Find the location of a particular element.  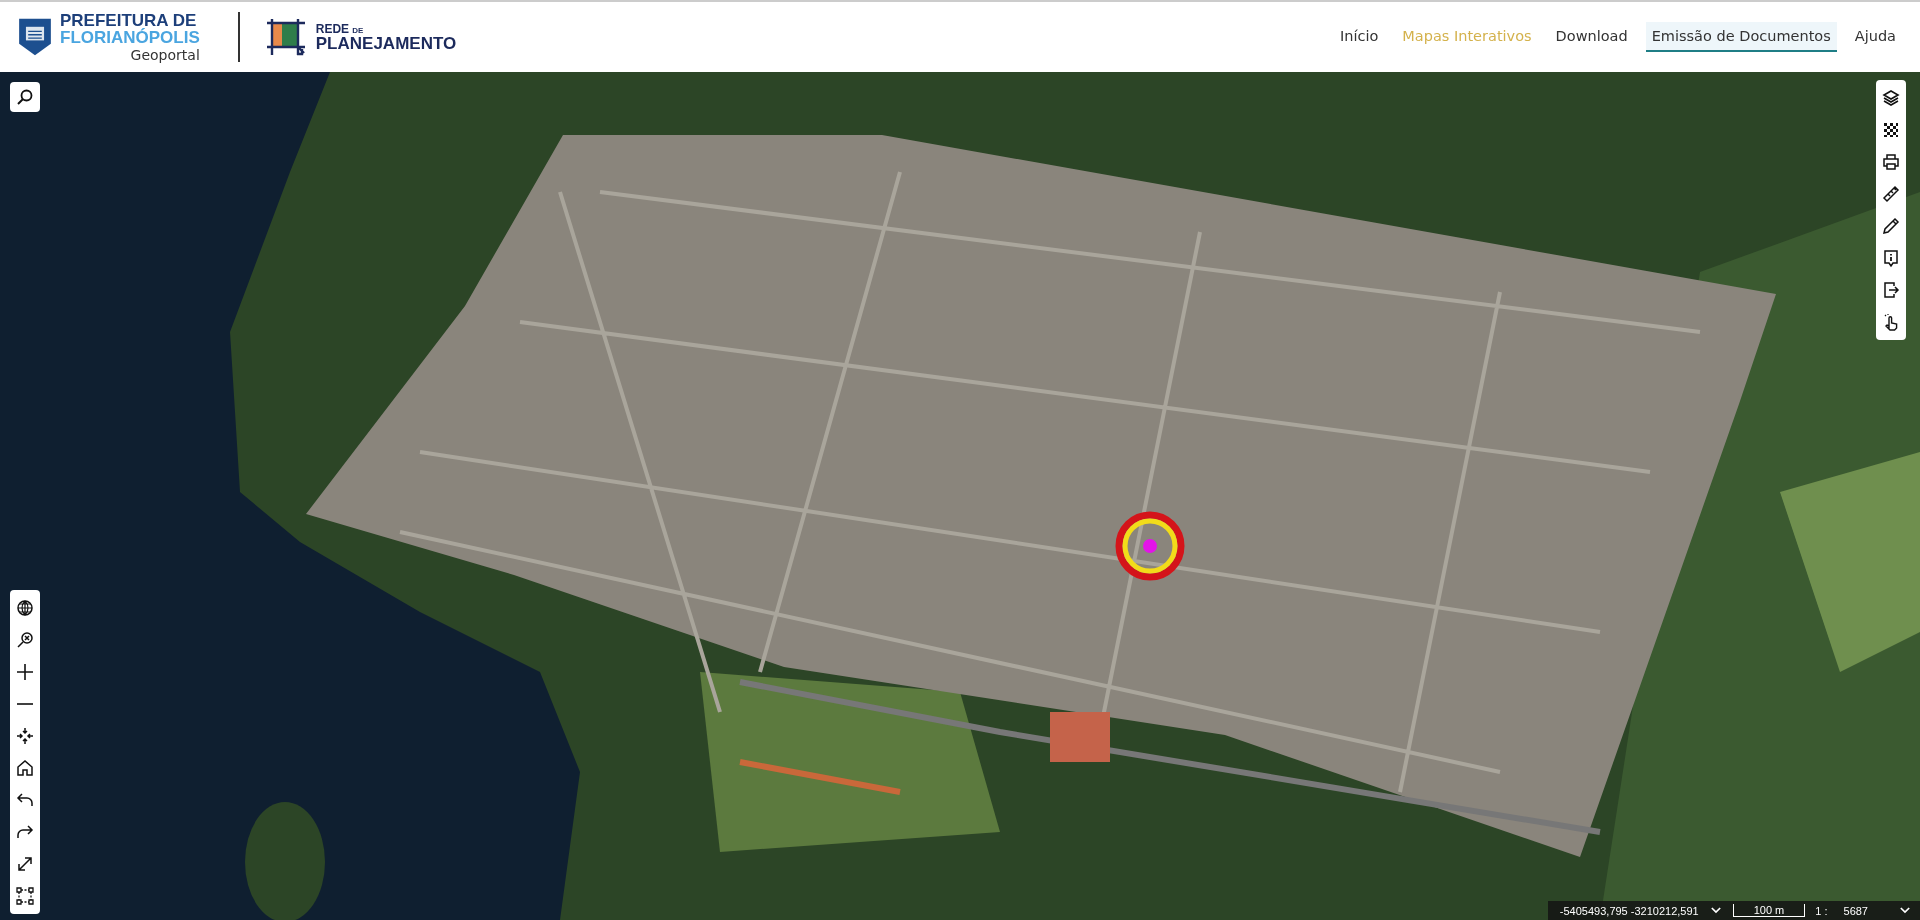

layers-icon is located at coordinates (1891, 98).